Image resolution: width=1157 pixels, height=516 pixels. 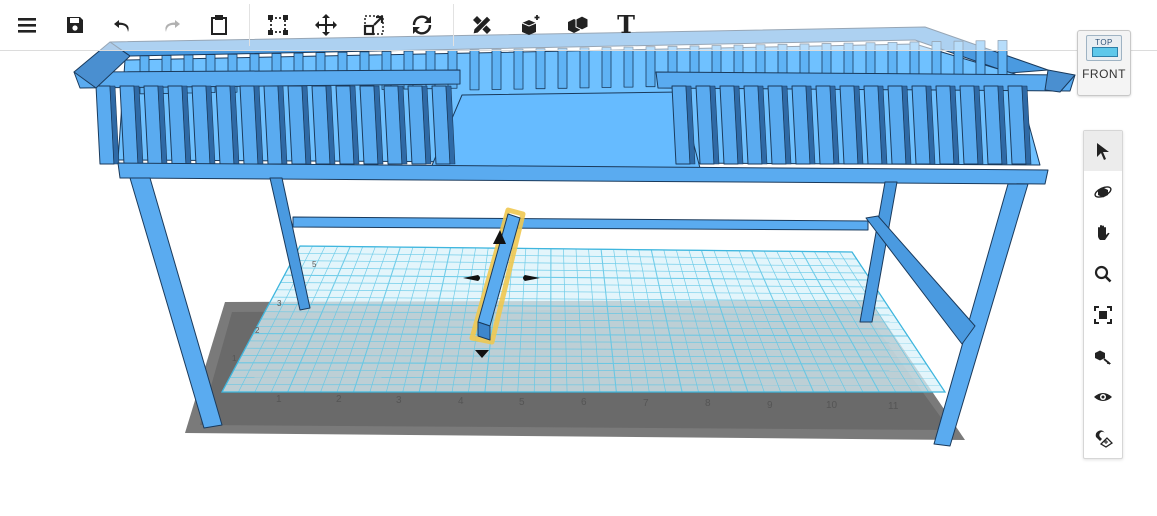 What do you see at coordinates (461, 401) in the screenshot?
I see `x-tick: 4` at bounding box center [461, 401].